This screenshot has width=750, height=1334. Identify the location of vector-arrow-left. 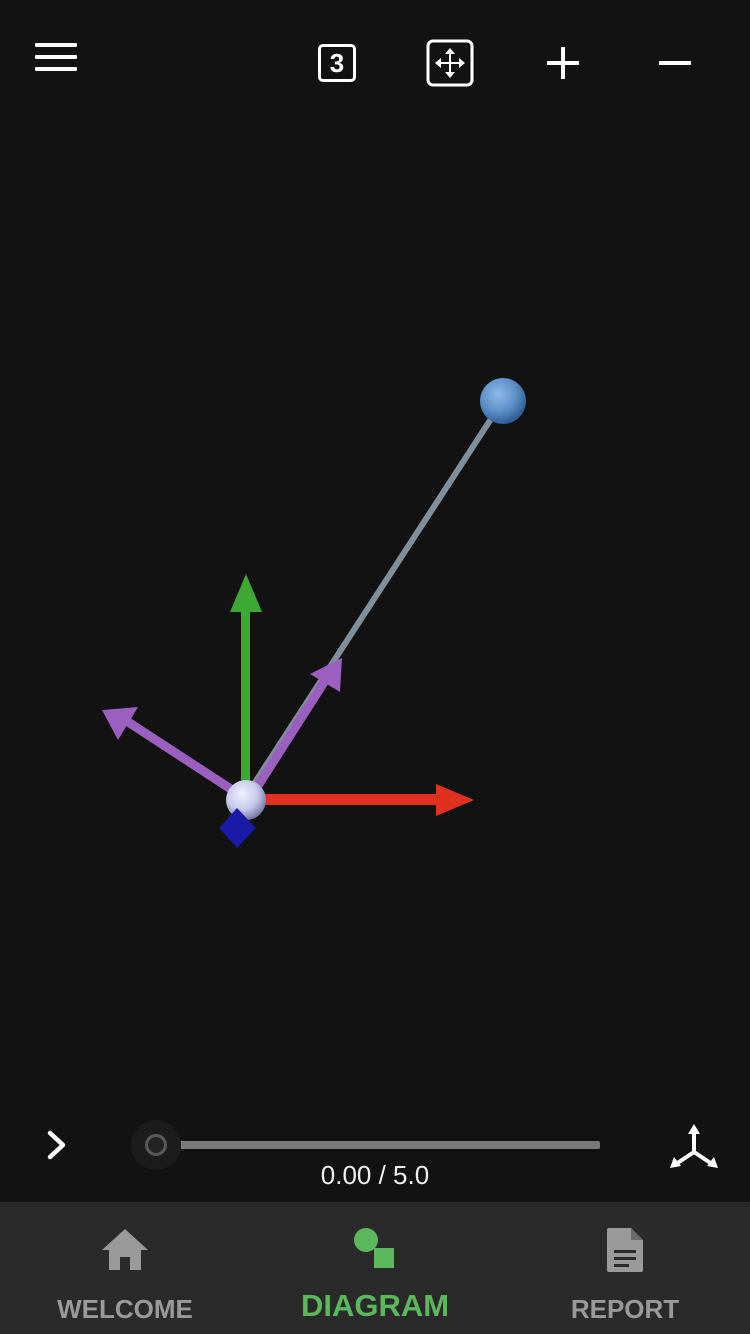
(172, 753).